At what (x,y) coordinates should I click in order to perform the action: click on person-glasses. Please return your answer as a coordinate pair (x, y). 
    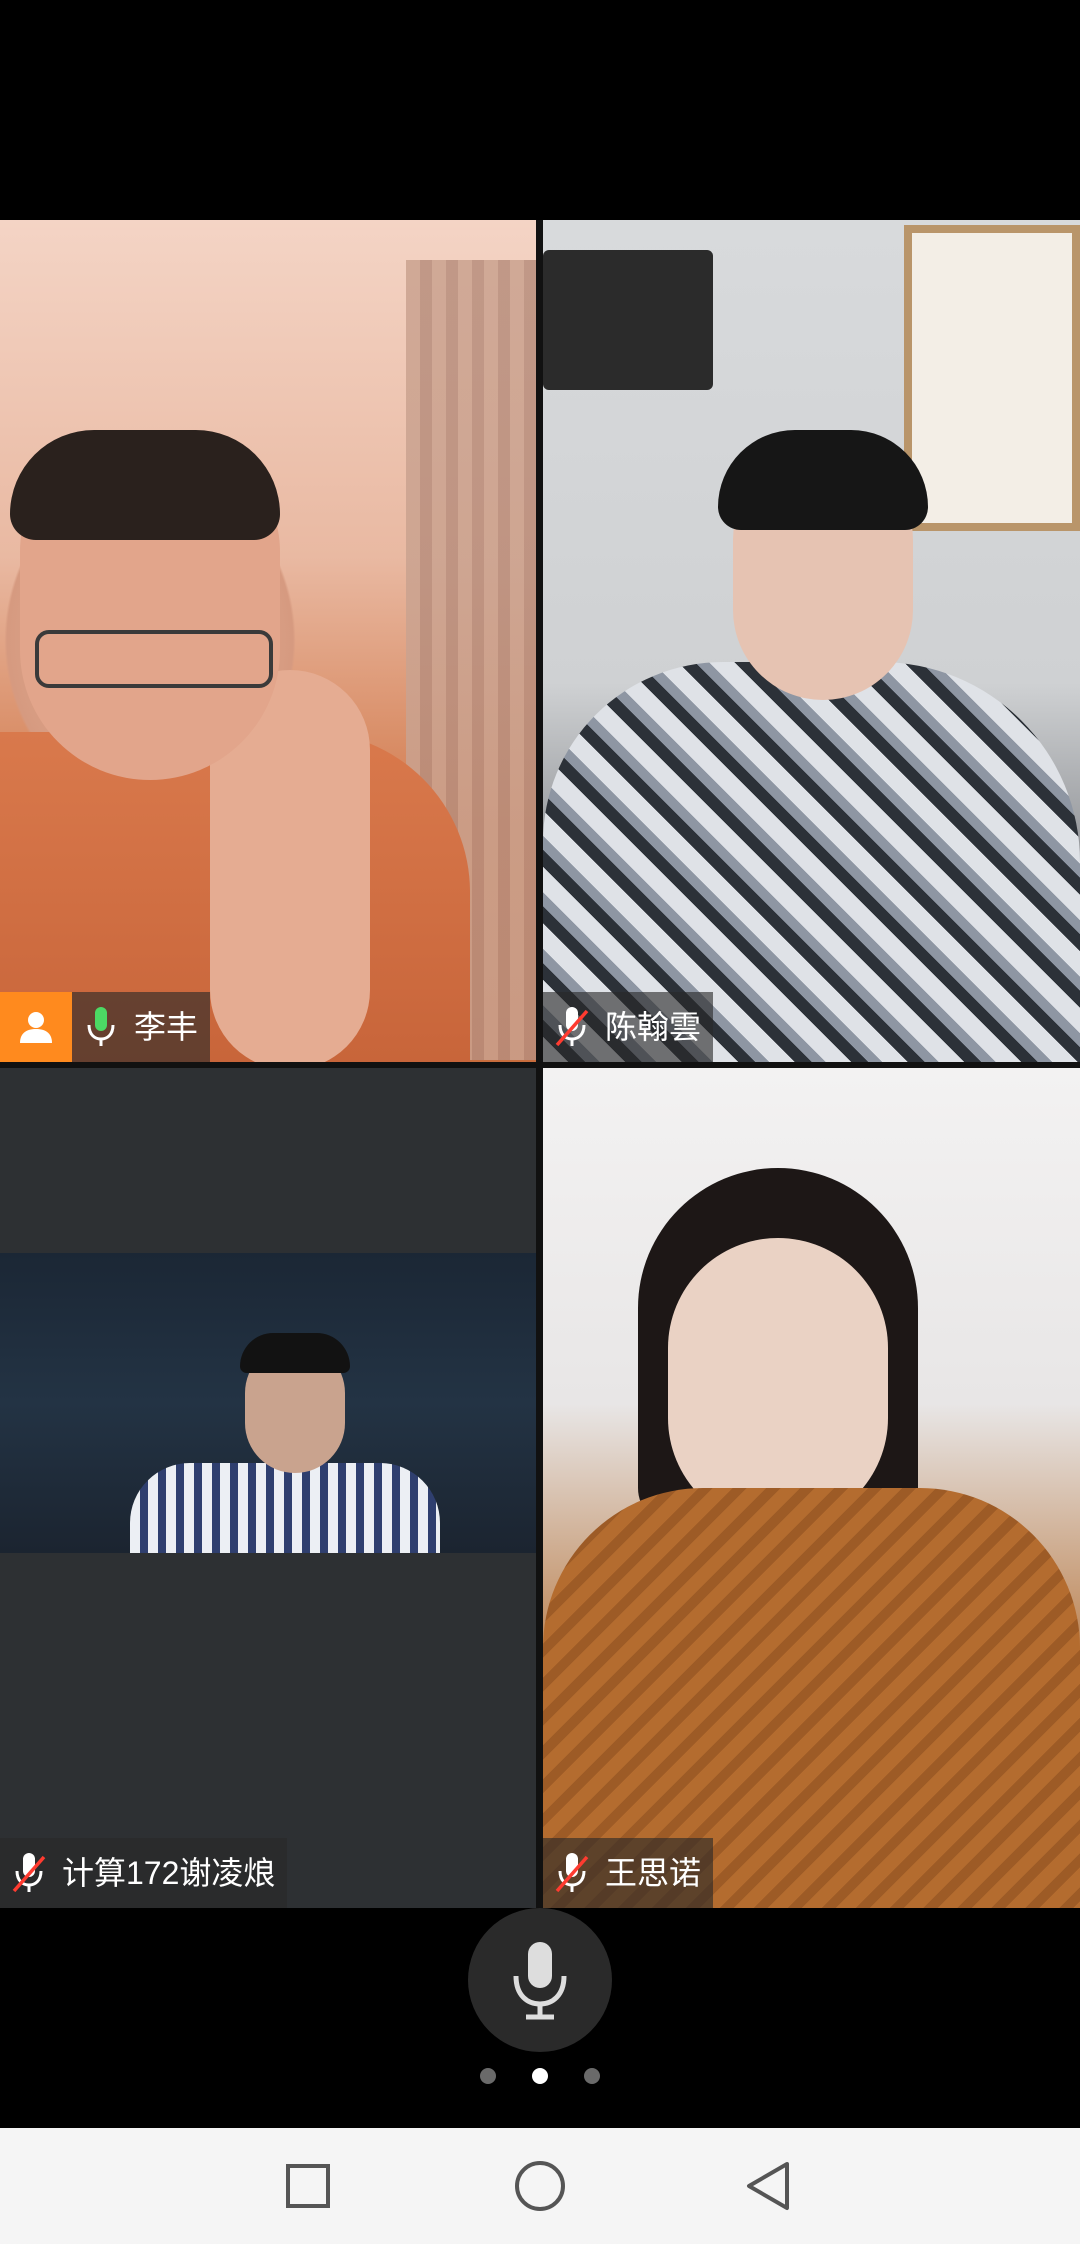
    Looking at the image, I should click on (154, 659).